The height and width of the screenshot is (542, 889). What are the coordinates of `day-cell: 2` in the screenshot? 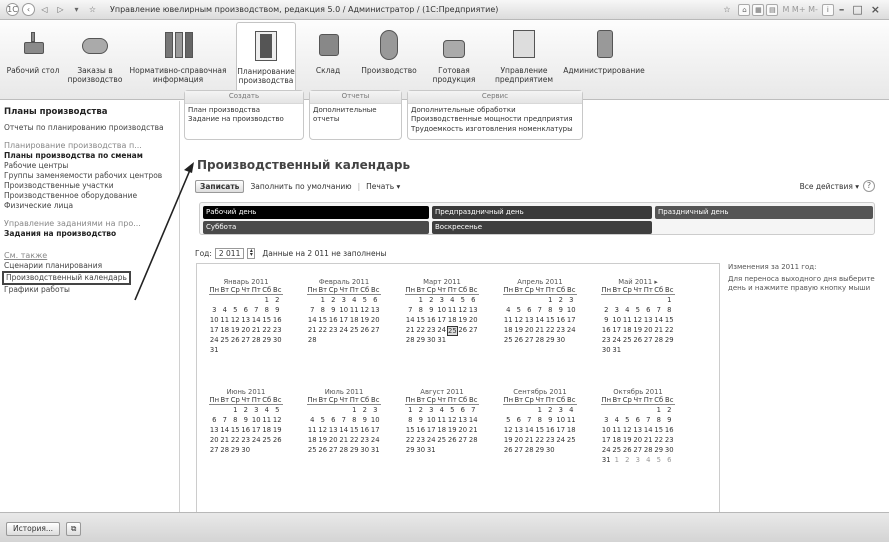 It's located at (421, 411).